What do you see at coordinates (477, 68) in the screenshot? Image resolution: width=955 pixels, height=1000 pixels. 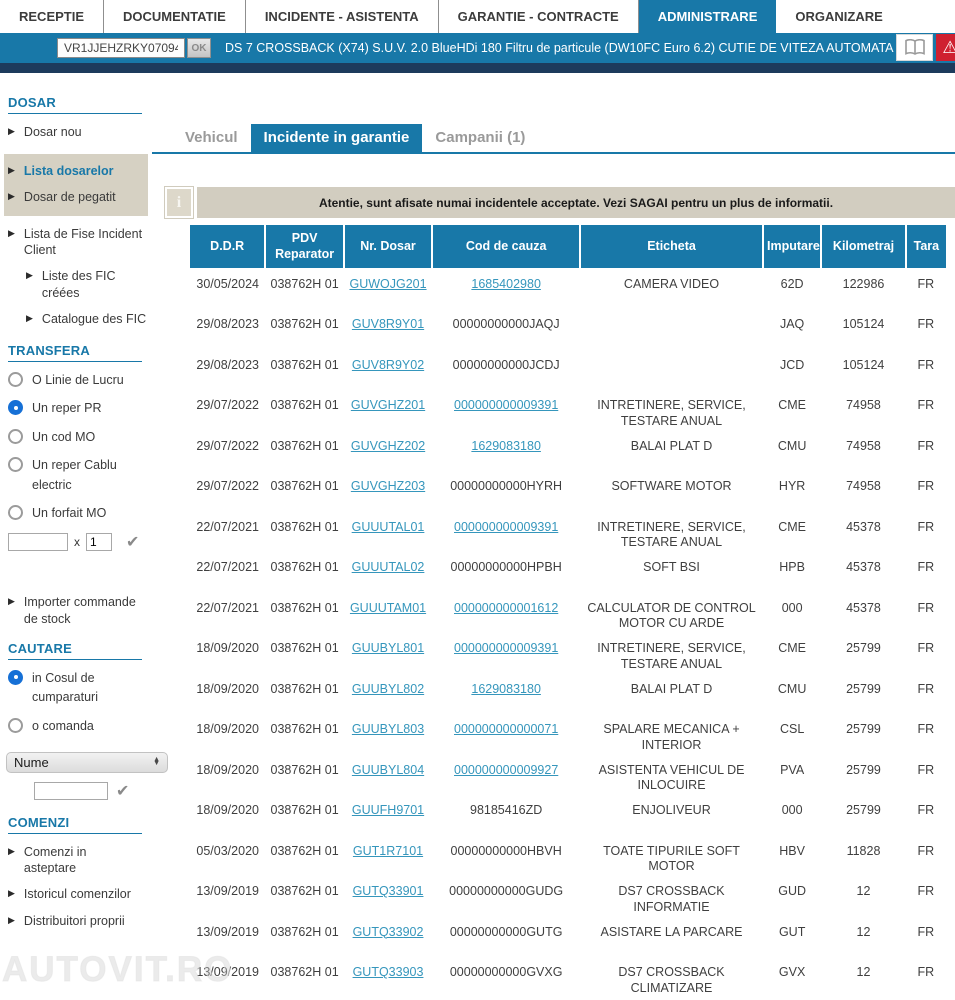 I see `header-divider-stripe` at bounding box center [477, 68].